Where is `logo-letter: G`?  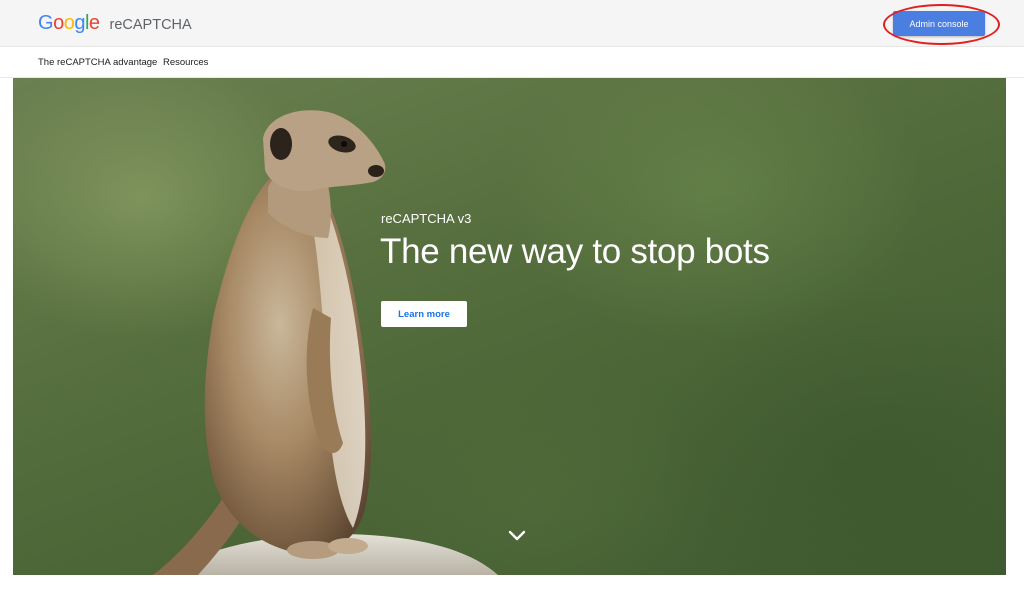 logo-letter: G is located at coordinates (46, 23).